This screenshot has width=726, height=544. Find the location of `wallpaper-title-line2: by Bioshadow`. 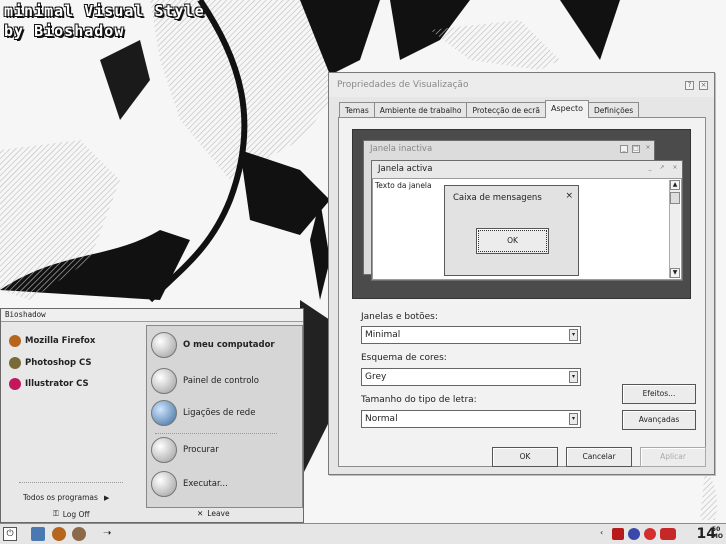

wallpaper-title-line2: by Bioshadow is located at coordinates (64, 31).